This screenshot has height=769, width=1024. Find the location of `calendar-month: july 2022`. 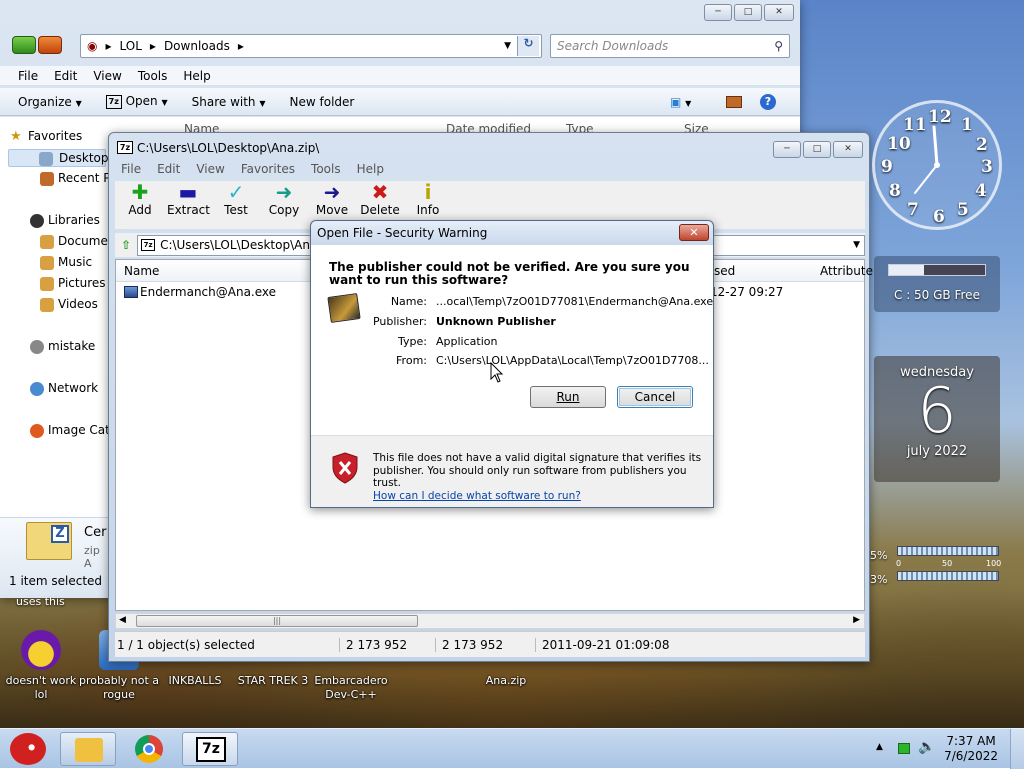

calendar-month: july 2022 is located at coordinates (937, 451).